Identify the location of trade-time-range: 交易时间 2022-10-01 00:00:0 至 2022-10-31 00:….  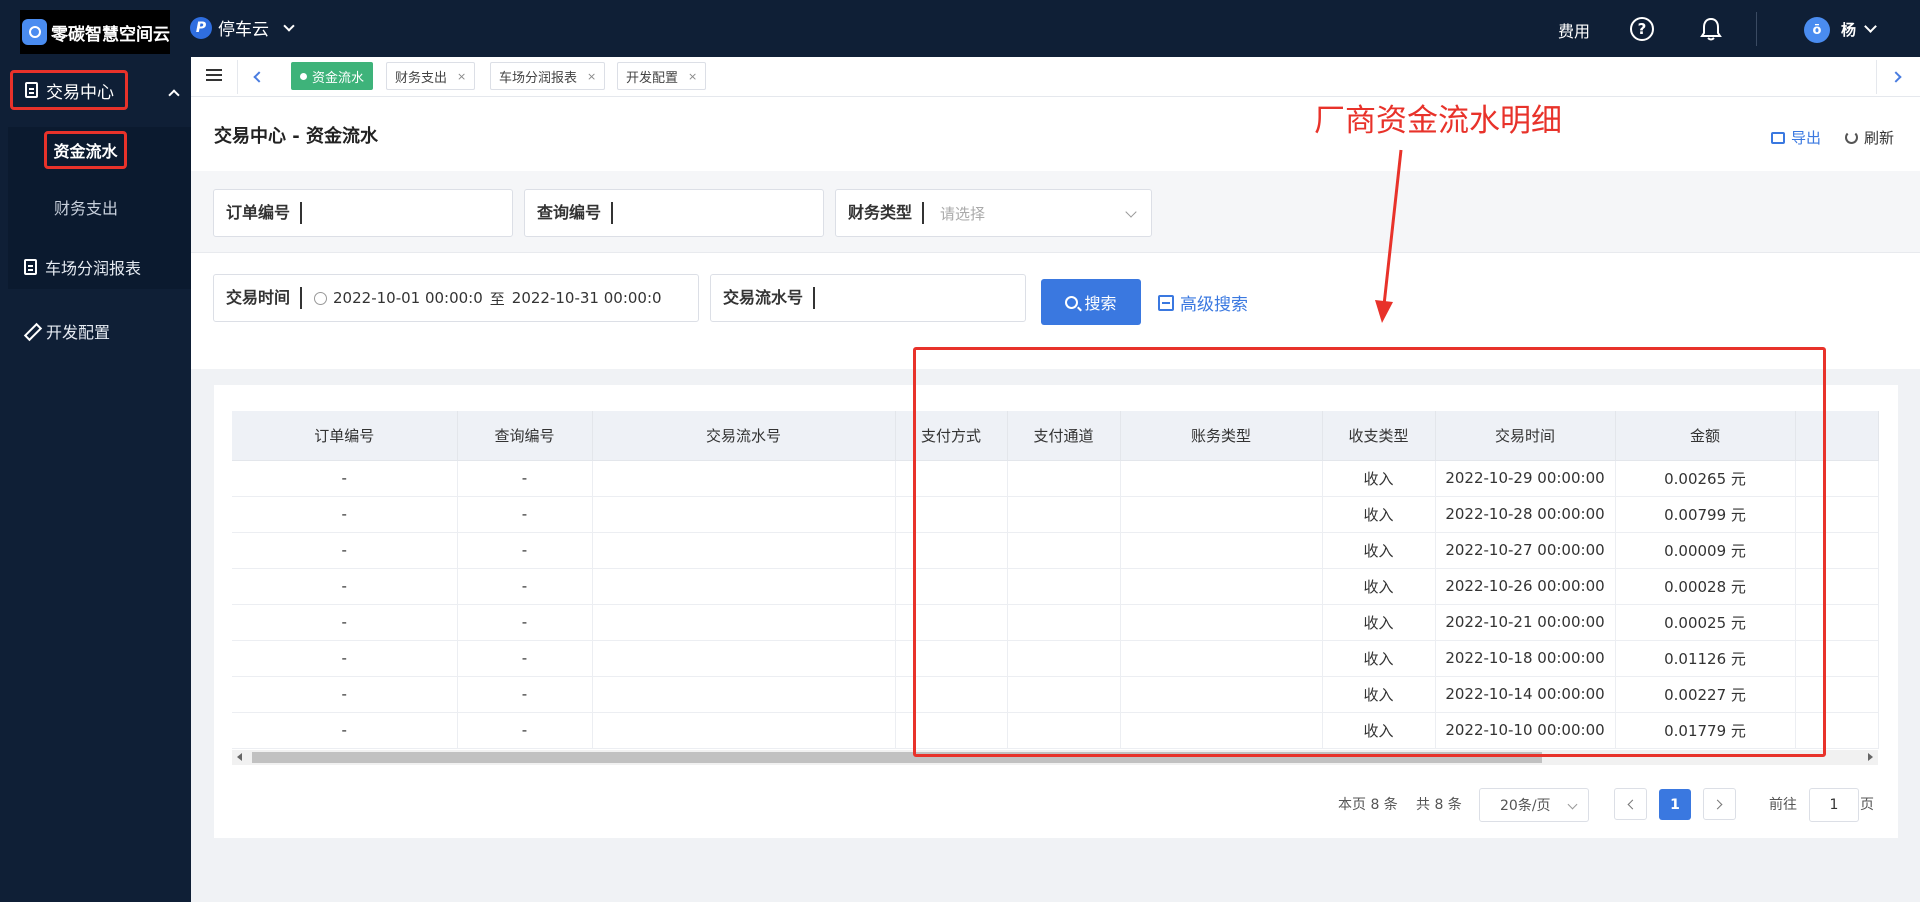
(456, 298).